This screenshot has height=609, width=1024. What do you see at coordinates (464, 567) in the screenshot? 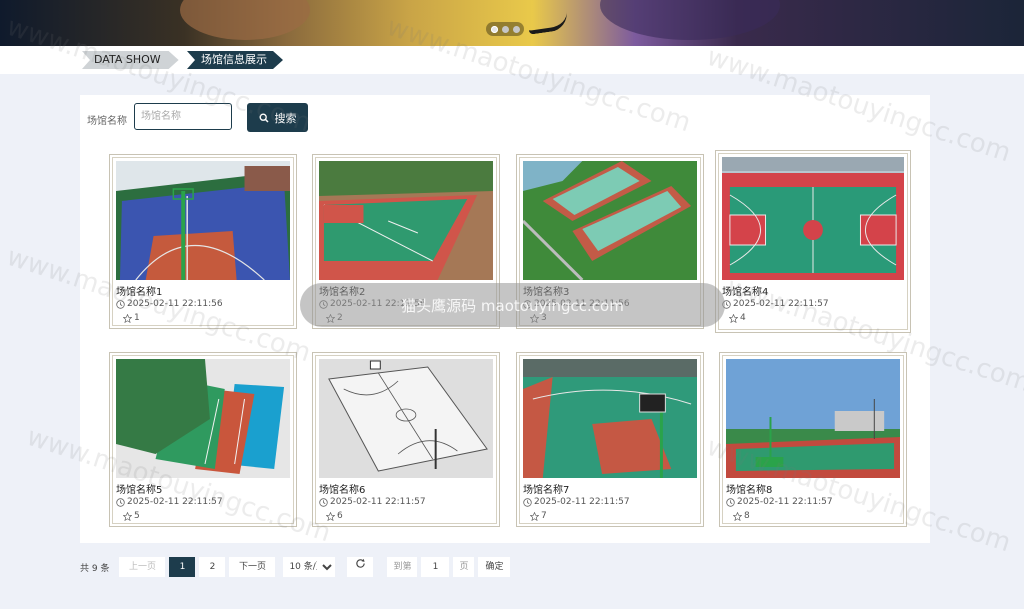
I see `goto-unit: 页` at bounding box center [464, 567].